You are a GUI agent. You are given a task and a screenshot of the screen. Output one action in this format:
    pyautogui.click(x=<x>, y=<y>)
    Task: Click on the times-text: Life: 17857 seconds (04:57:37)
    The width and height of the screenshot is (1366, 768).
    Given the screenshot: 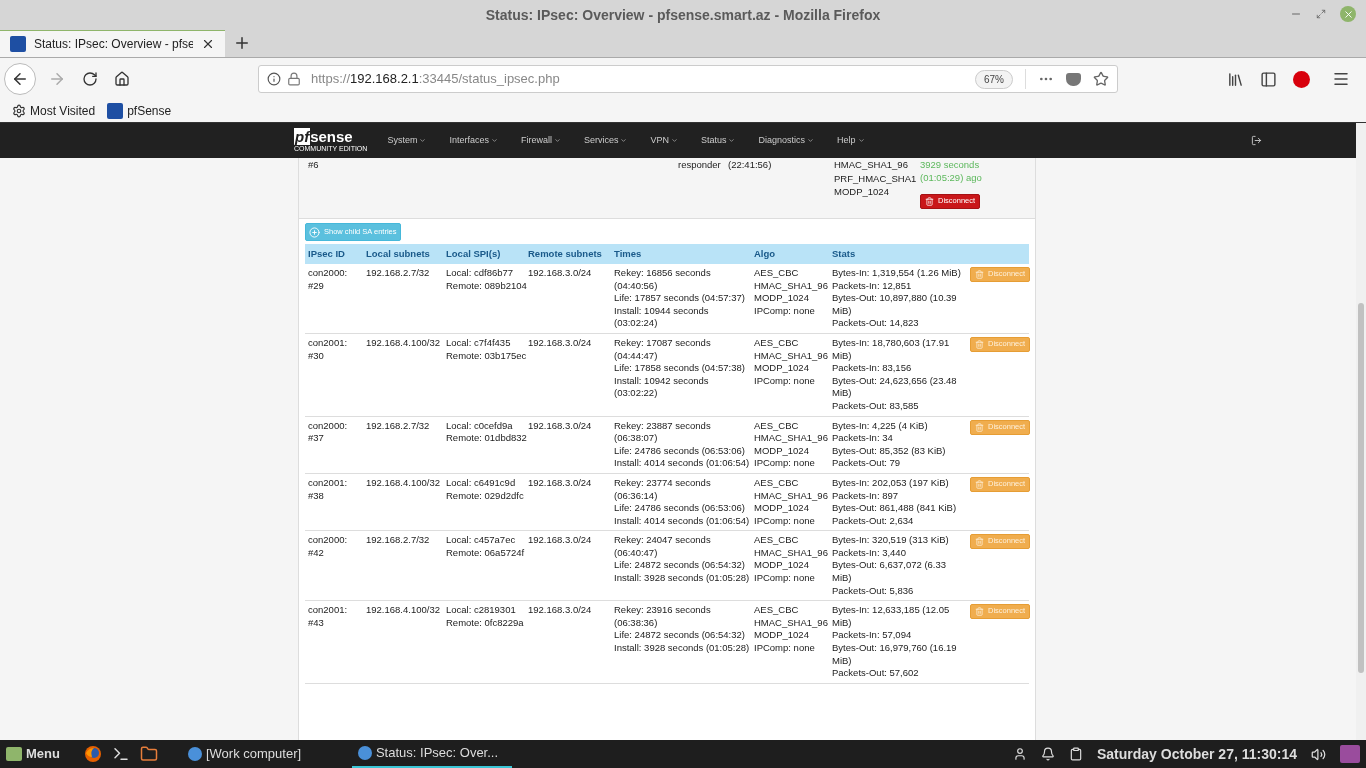 What is the action you would take?
    pyautogui.click(x=680, y=298)
    